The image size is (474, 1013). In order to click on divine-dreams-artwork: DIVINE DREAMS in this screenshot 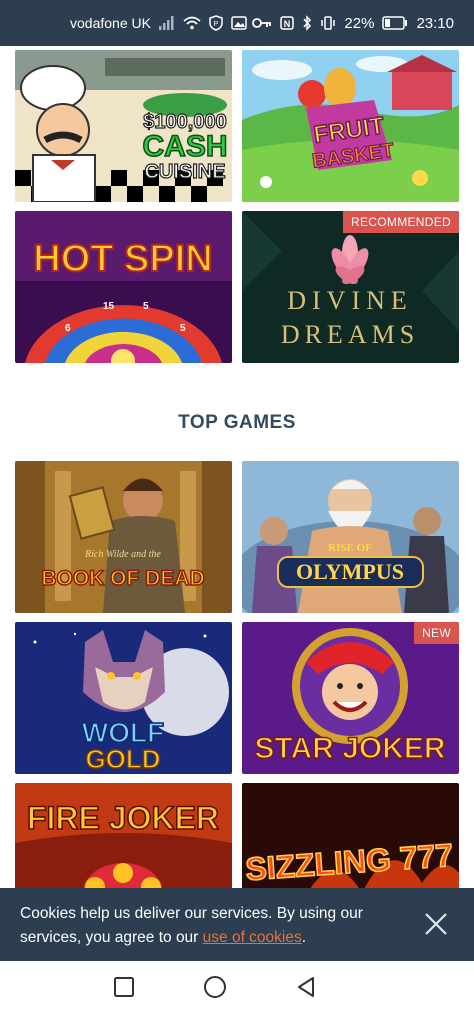, I will do `click(350, 287)`.